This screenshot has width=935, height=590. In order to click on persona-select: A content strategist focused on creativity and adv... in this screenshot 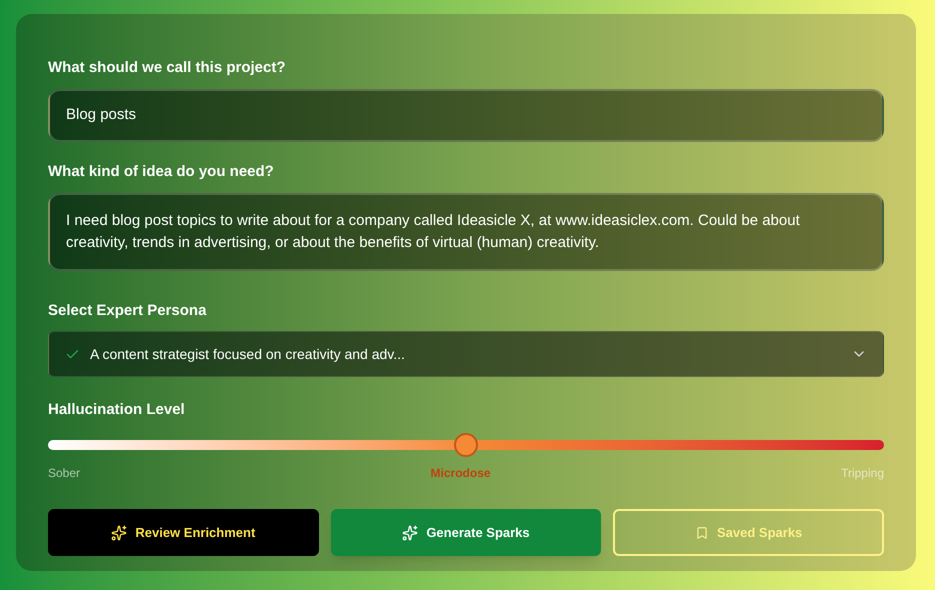, I will do `click(466, 354)`.